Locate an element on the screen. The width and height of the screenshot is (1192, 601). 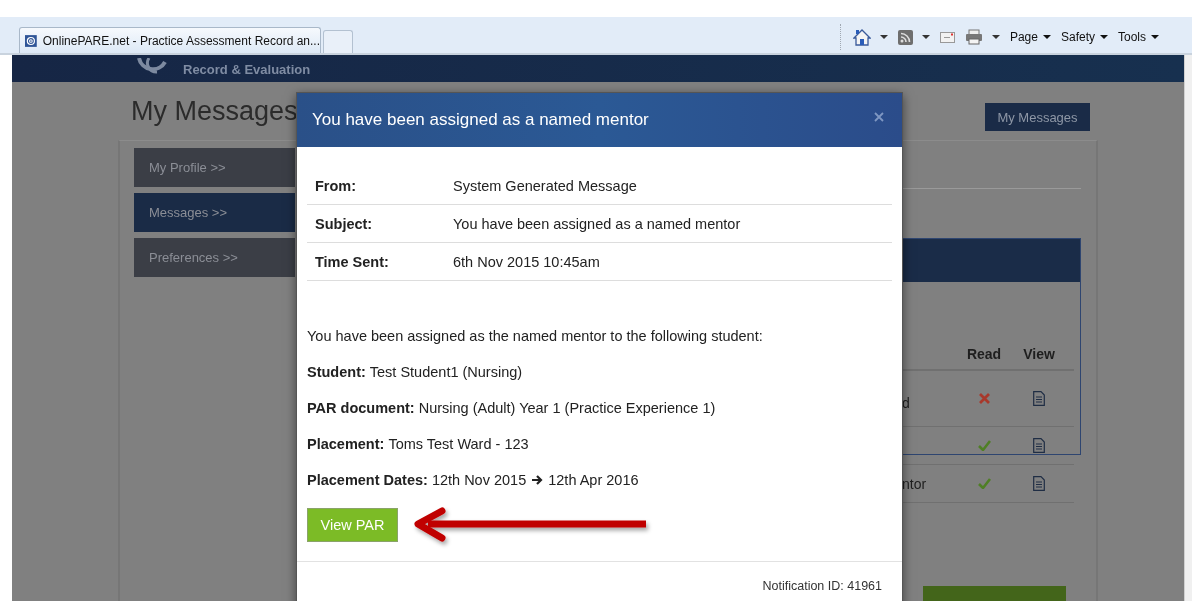
column-header: Read is located at coordinates (984, 354).